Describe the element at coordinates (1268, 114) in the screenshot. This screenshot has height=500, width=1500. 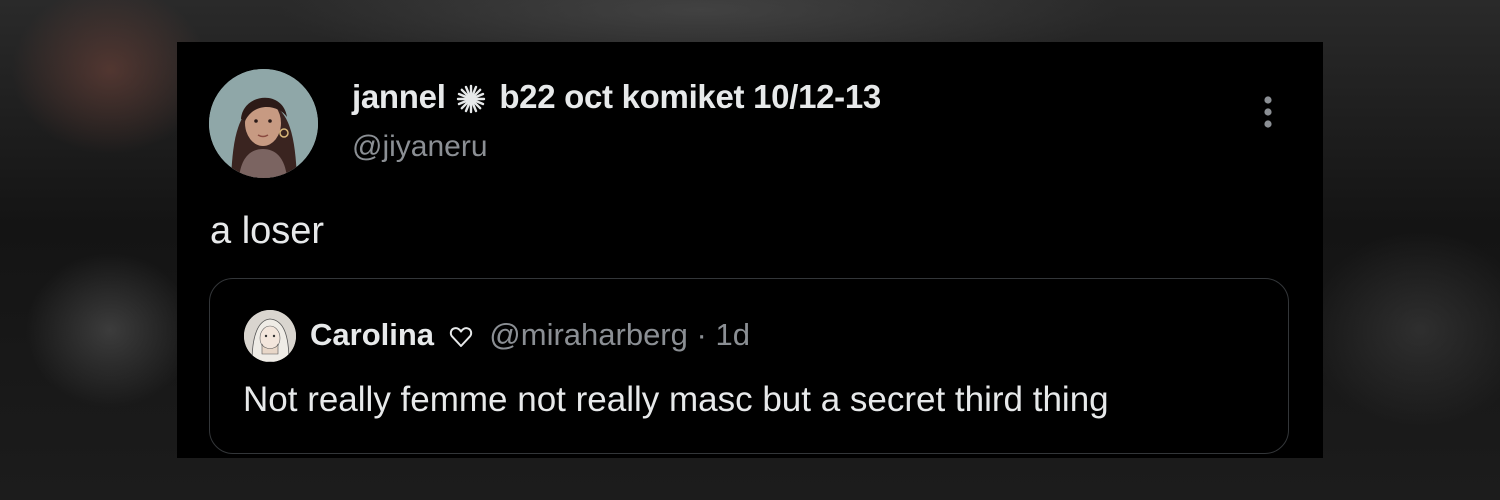
I see `more-vertical-icon` at that location.